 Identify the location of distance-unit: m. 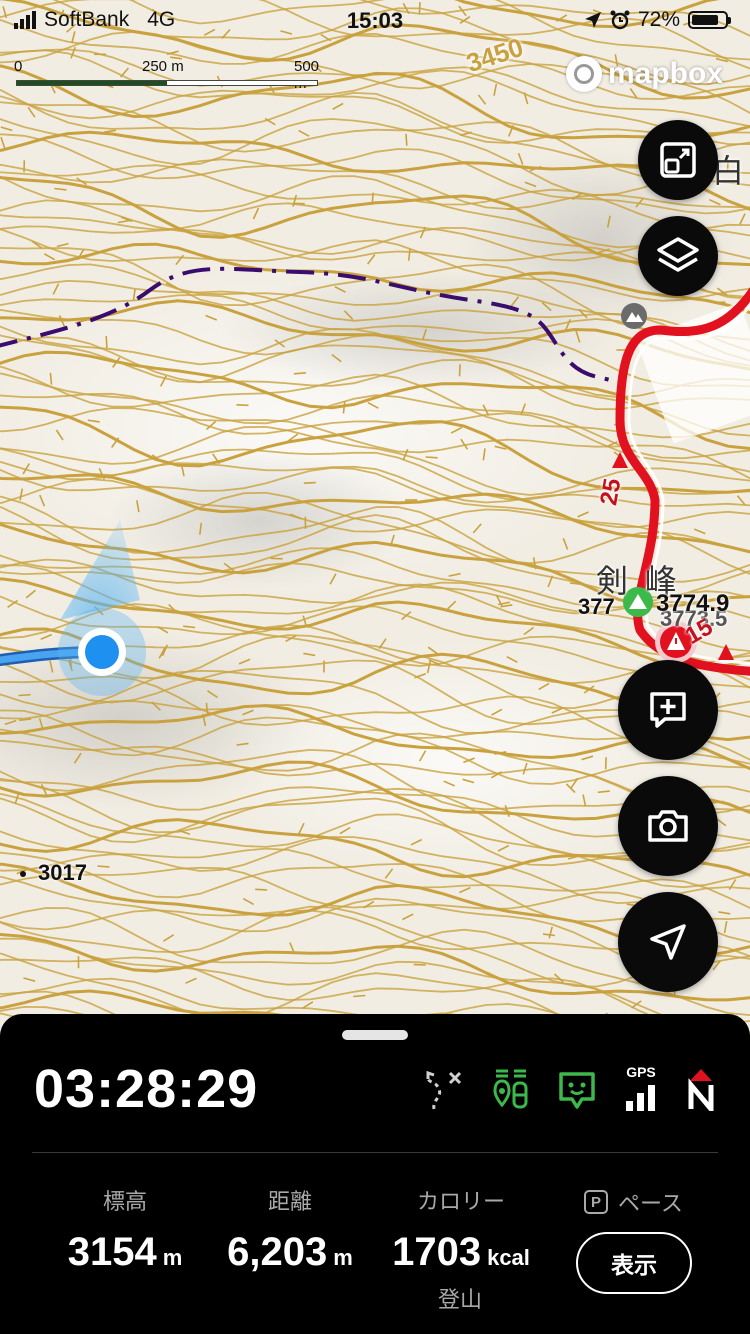
(343, 1257).